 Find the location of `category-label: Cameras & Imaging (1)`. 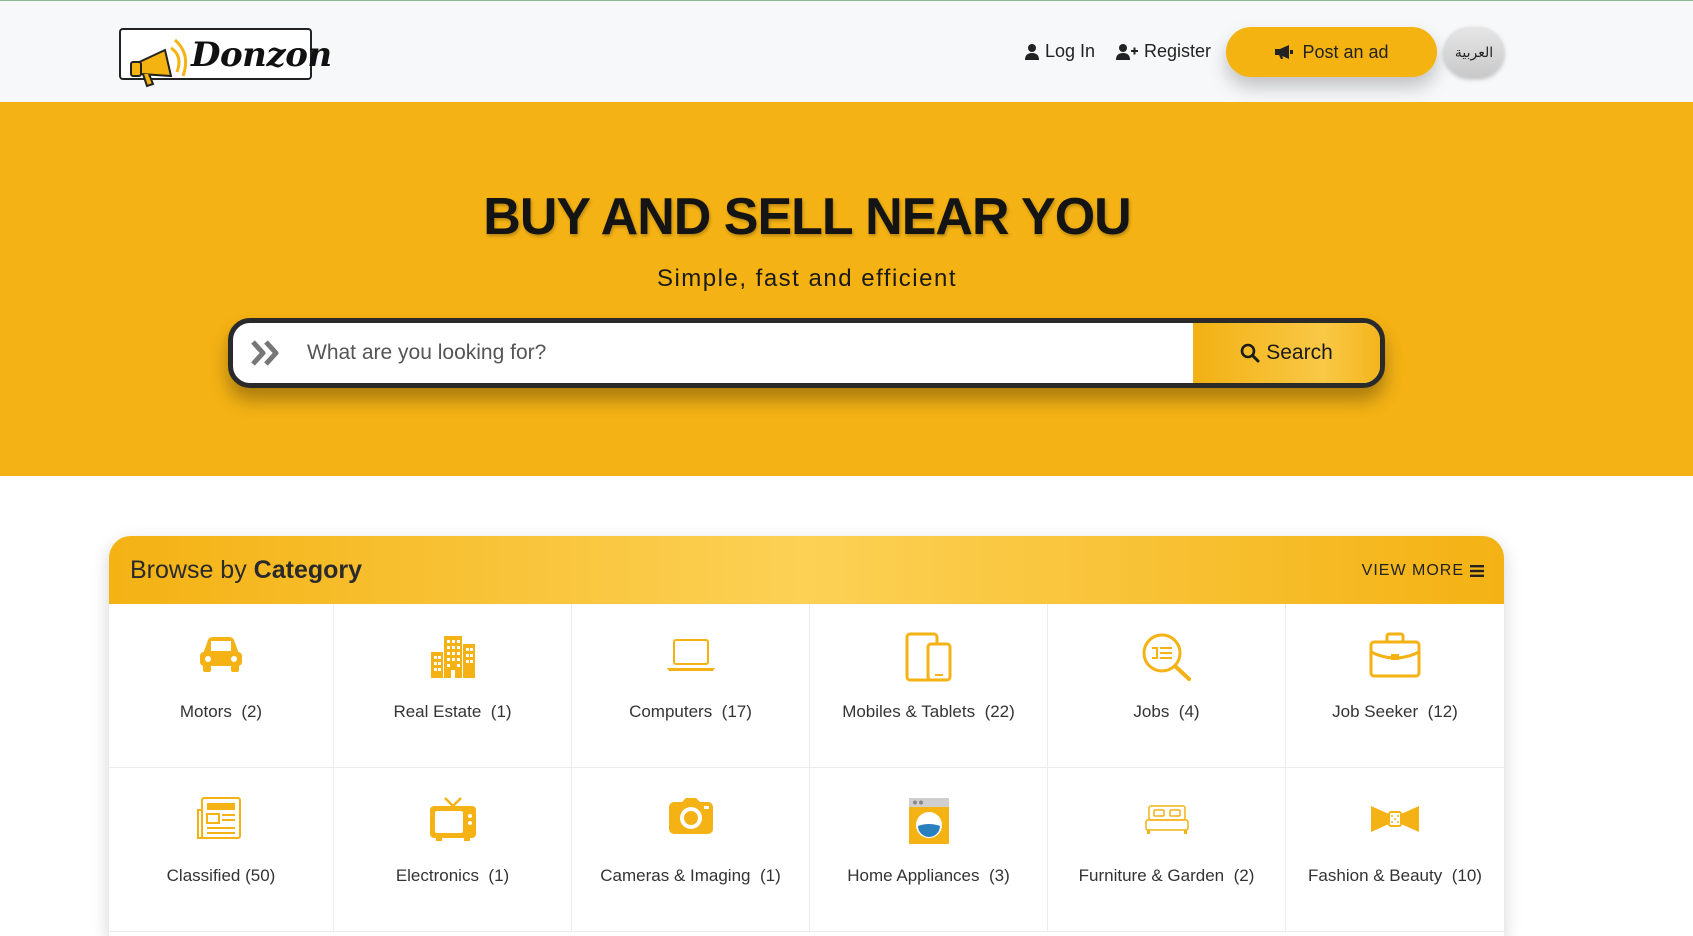

category-label: Cameras & Imaging (1) is located at coordinates (690, 875).